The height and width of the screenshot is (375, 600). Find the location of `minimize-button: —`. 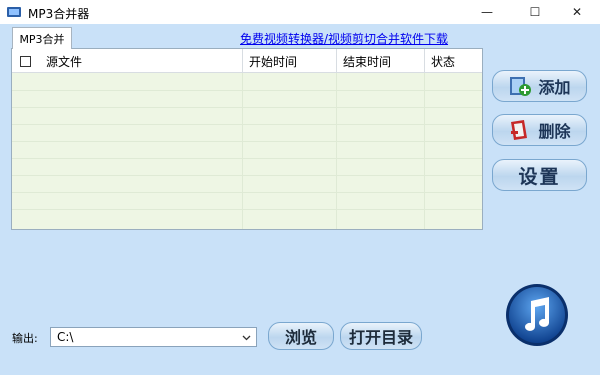

minimize-button: — is located at coordinates (487, 12).